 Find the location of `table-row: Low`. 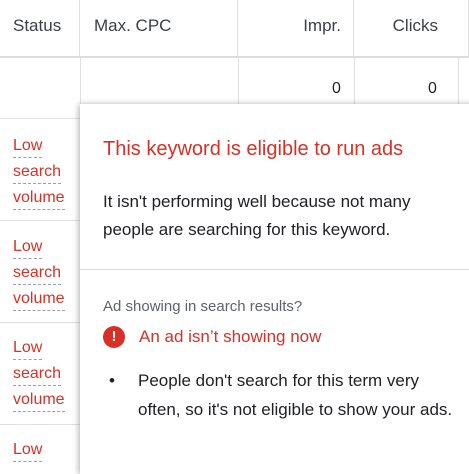

table-row: Low is located at coordinates (40, 450).